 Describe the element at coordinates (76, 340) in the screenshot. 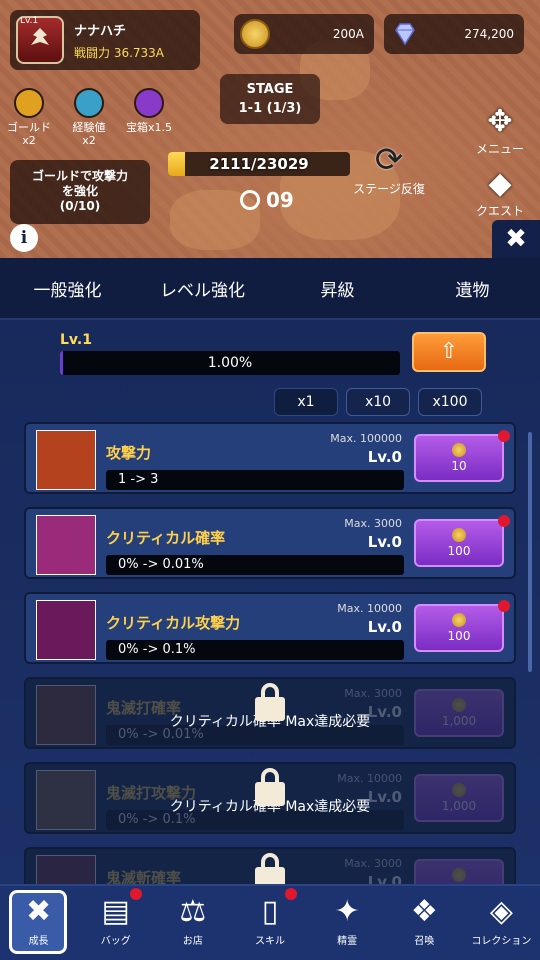

I see `level-label: Lv.1` at that location.